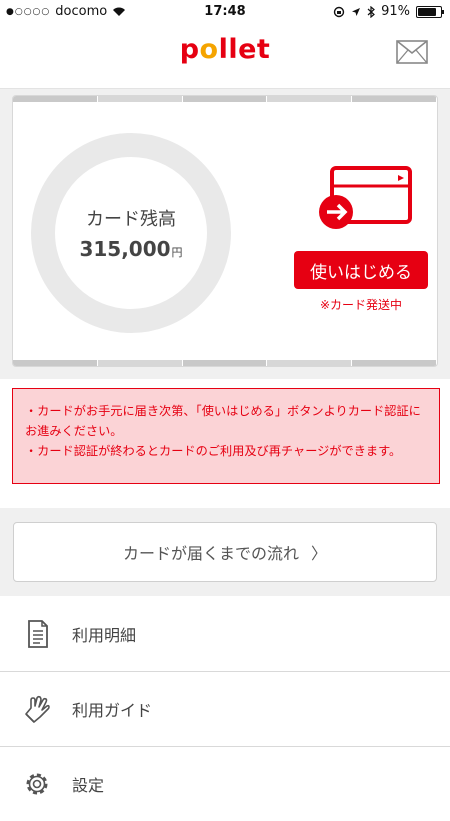 The image size is (450, 821). I want to click on menu-item-guide: 利用ガイド, so click(225, 708).